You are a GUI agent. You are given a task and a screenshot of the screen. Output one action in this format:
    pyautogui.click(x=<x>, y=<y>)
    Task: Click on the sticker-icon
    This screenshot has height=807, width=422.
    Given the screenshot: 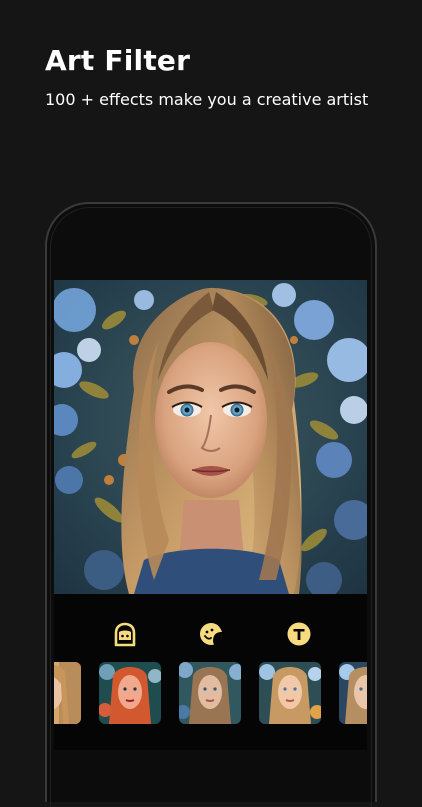 What is the action you would take?
    pyautogui.click(x=211, y=634)
    